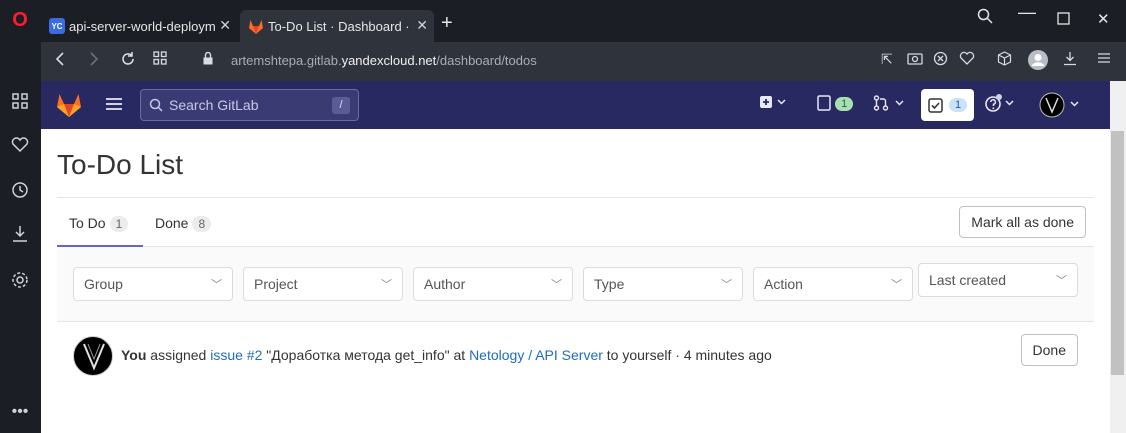  Describe the element at coordinates (1063, 20) in the screenshot. I see `maximize-icon` at that location.